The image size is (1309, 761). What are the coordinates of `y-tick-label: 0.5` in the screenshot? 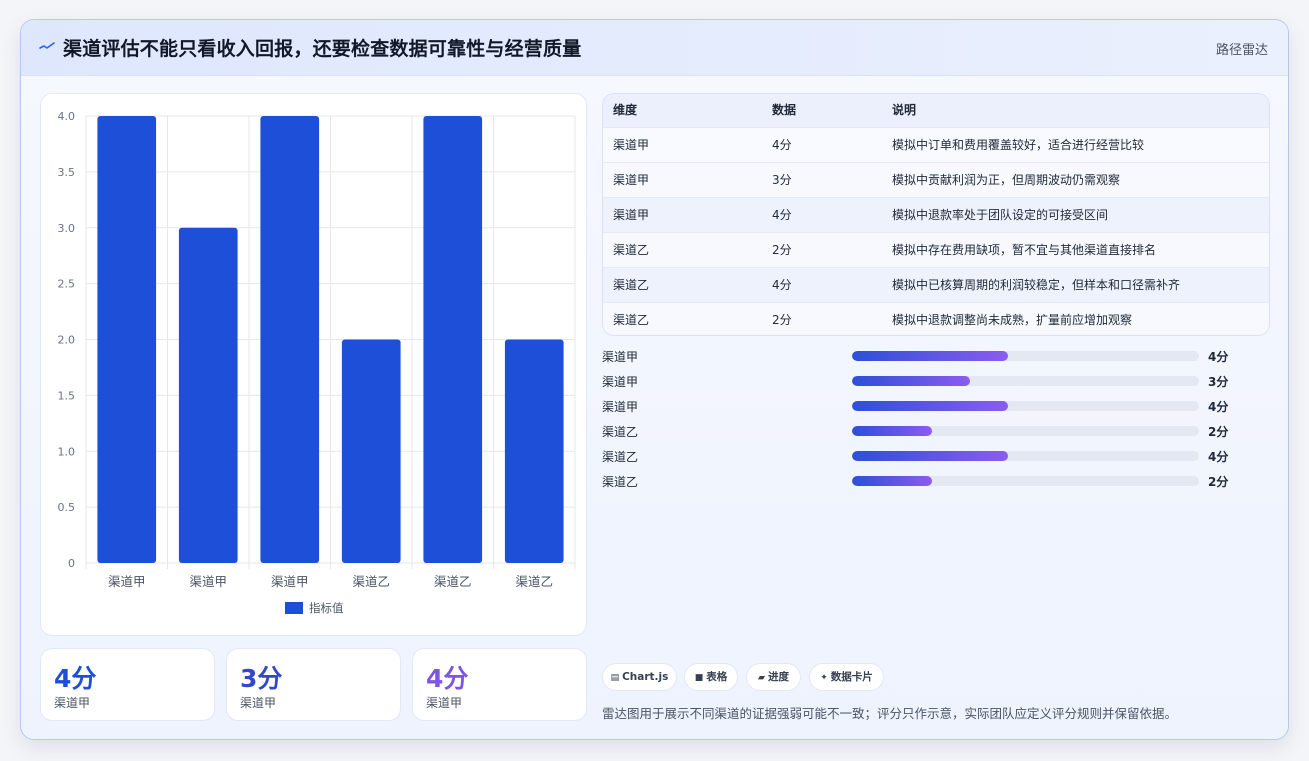 It's located at (67, 507).